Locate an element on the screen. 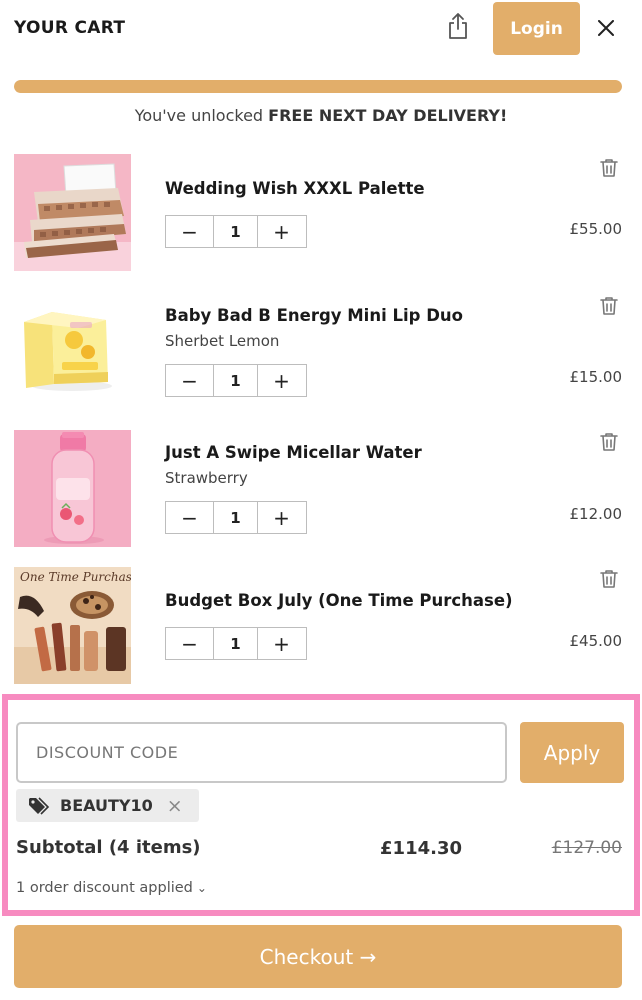 This screenshot has height=1000, width=642. checkout-button: Checkout → is located at coordinates (318, 956).